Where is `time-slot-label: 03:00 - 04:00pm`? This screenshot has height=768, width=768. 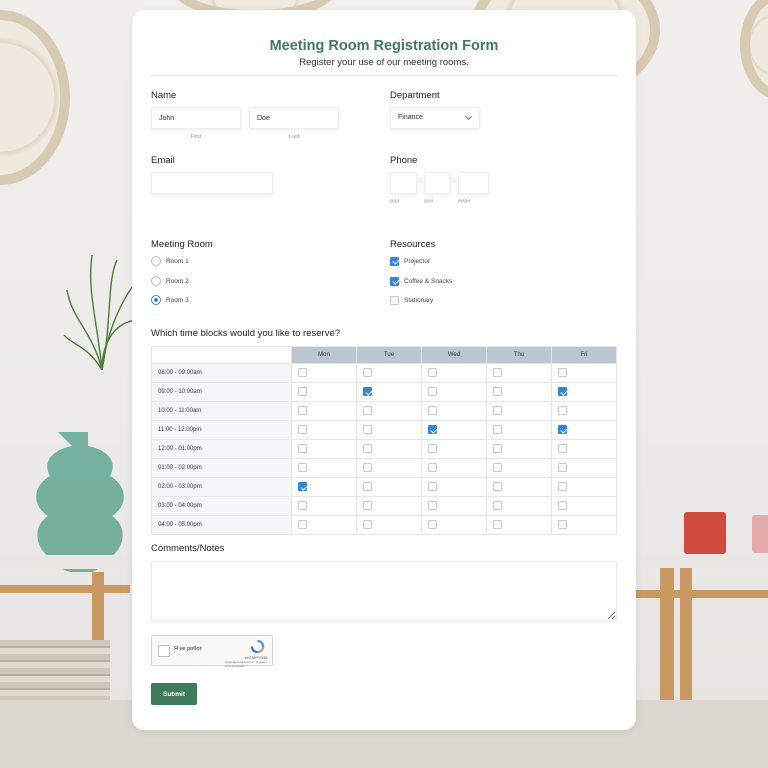 time-slot-label: 03:00 - 04:00pm is located at coordinates (221, 506).